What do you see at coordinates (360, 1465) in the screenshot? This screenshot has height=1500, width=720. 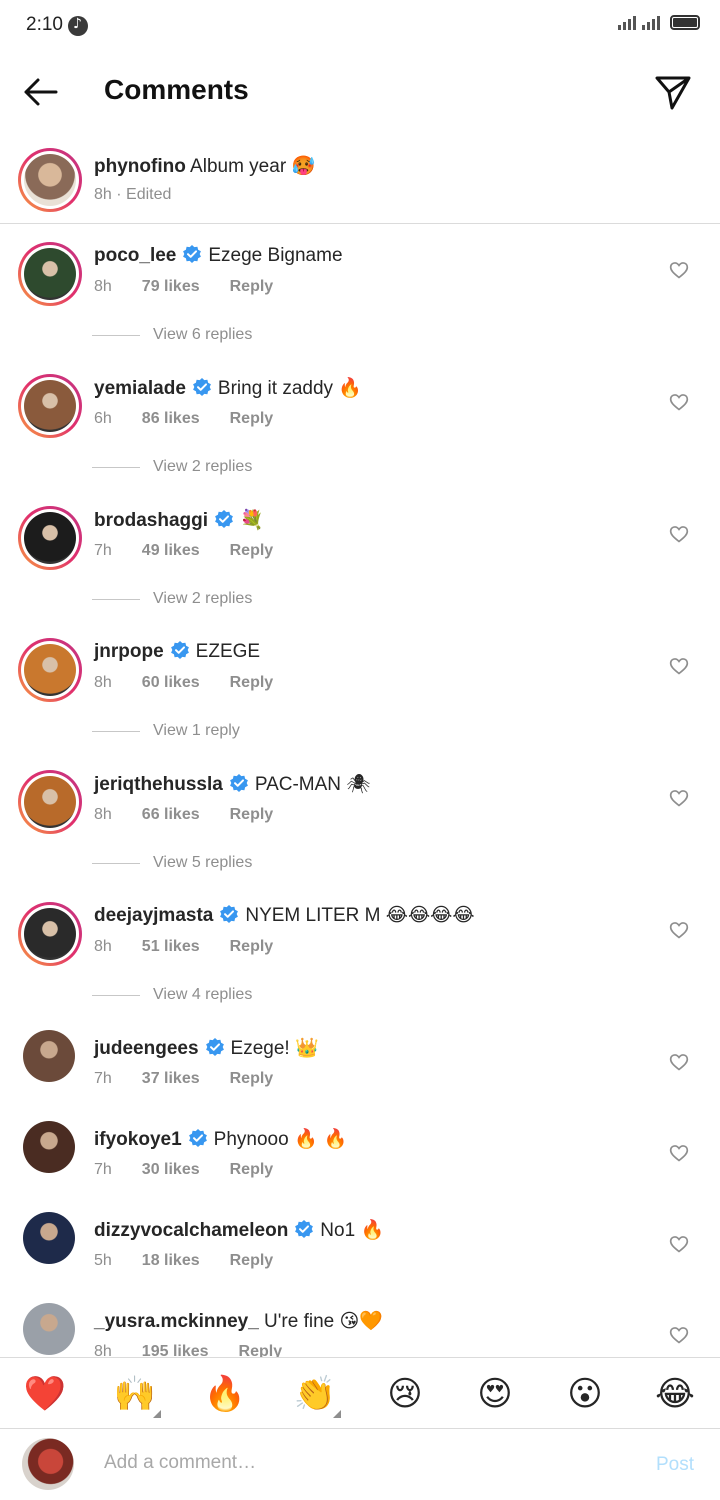 I see `comment-composer: Add a comment… Post` at bounding box center [360, 1465].